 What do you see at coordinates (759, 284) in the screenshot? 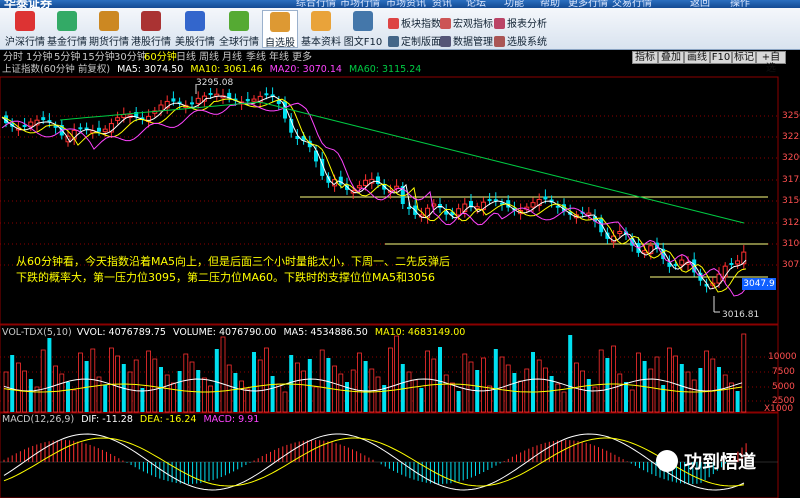
I see `current-price-box: 3047.9` at bounding box center [759, 284].